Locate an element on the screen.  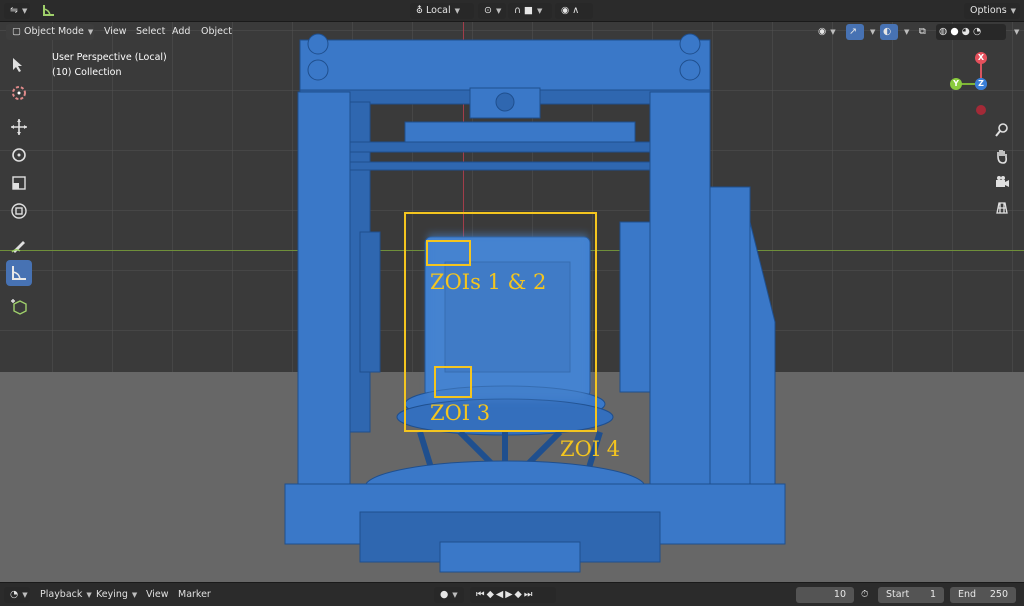
end-label: End is located at coordinates (967, 594).